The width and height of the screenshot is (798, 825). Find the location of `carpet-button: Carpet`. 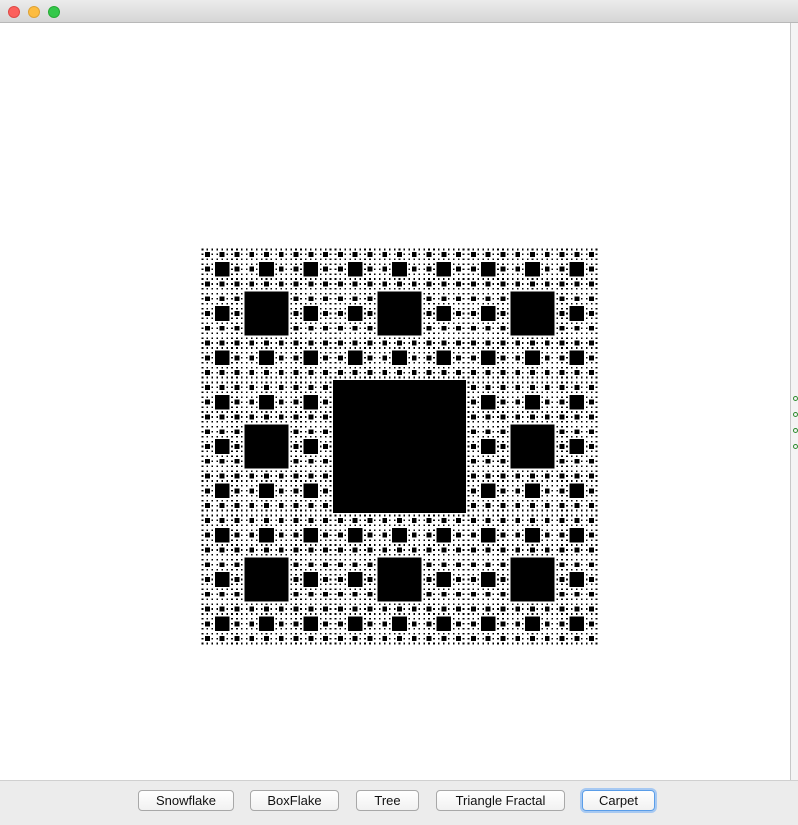

carpet-button: Carpet is located at coordinates (618, 800).